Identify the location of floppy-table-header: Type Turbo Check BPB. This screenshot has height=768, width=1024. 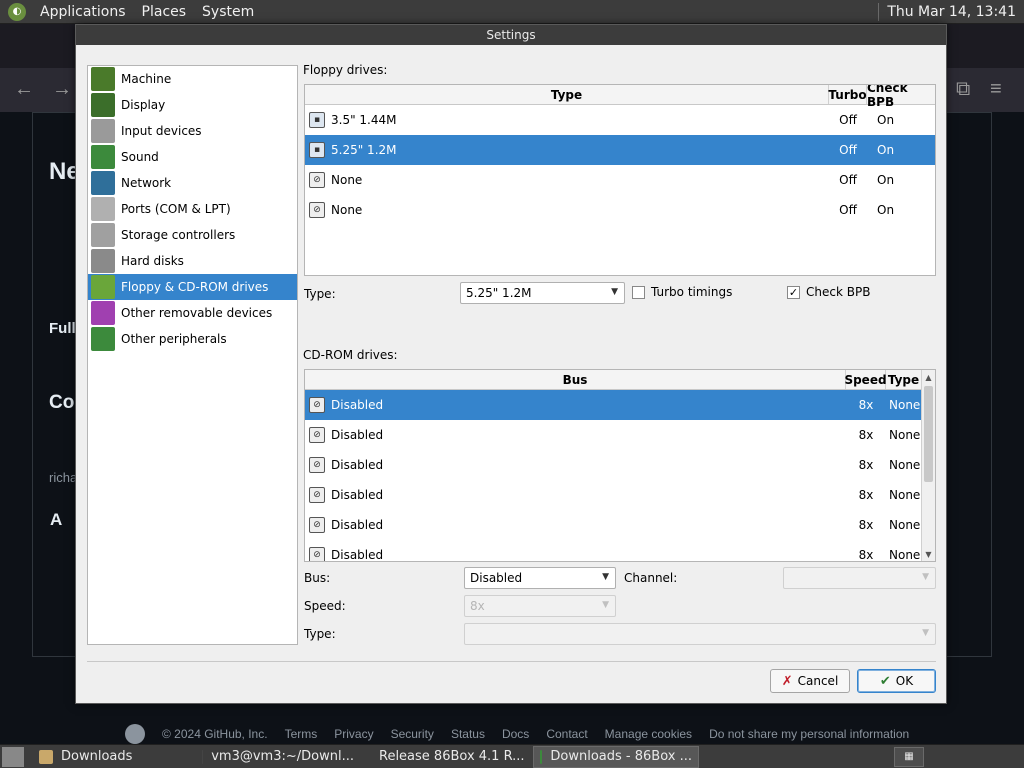
(620, 97).